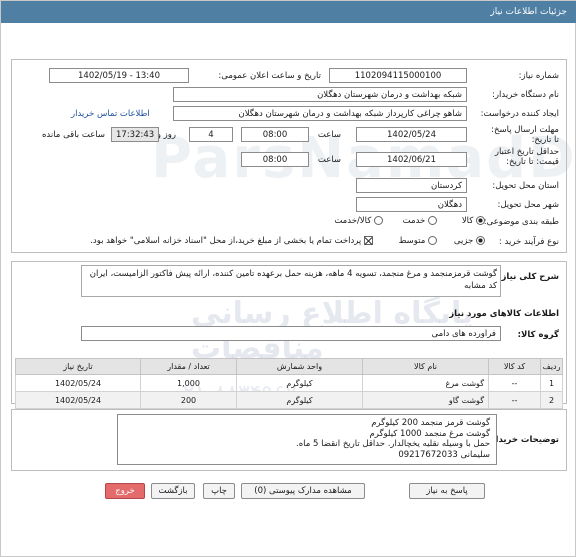 The height and width of the screenshot is (557, 576). What do you see at coordinates (411, 134) in the screenshot?
I see `send-deadline-date-field: 1402/05/24` at bounding box center [411, 134].